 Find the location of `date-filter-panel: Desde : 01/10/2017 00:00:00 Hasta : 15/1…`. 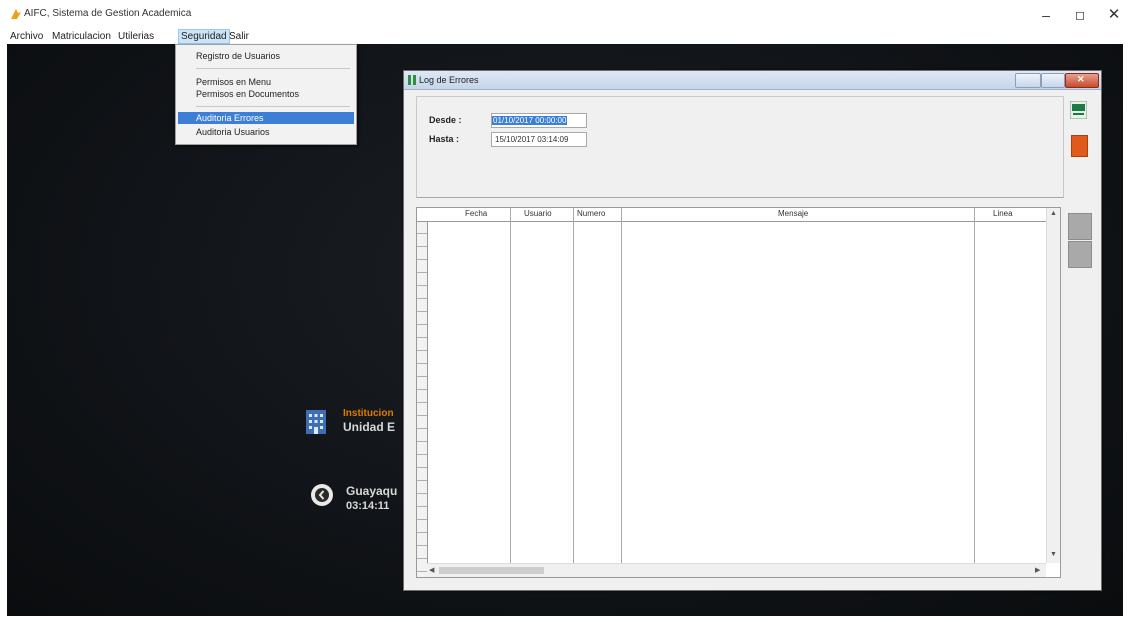

date-filter-panel: Desde : 01/10/2017 00:00:00 Hasta : 15/1… is located at coordinates (740, 147).